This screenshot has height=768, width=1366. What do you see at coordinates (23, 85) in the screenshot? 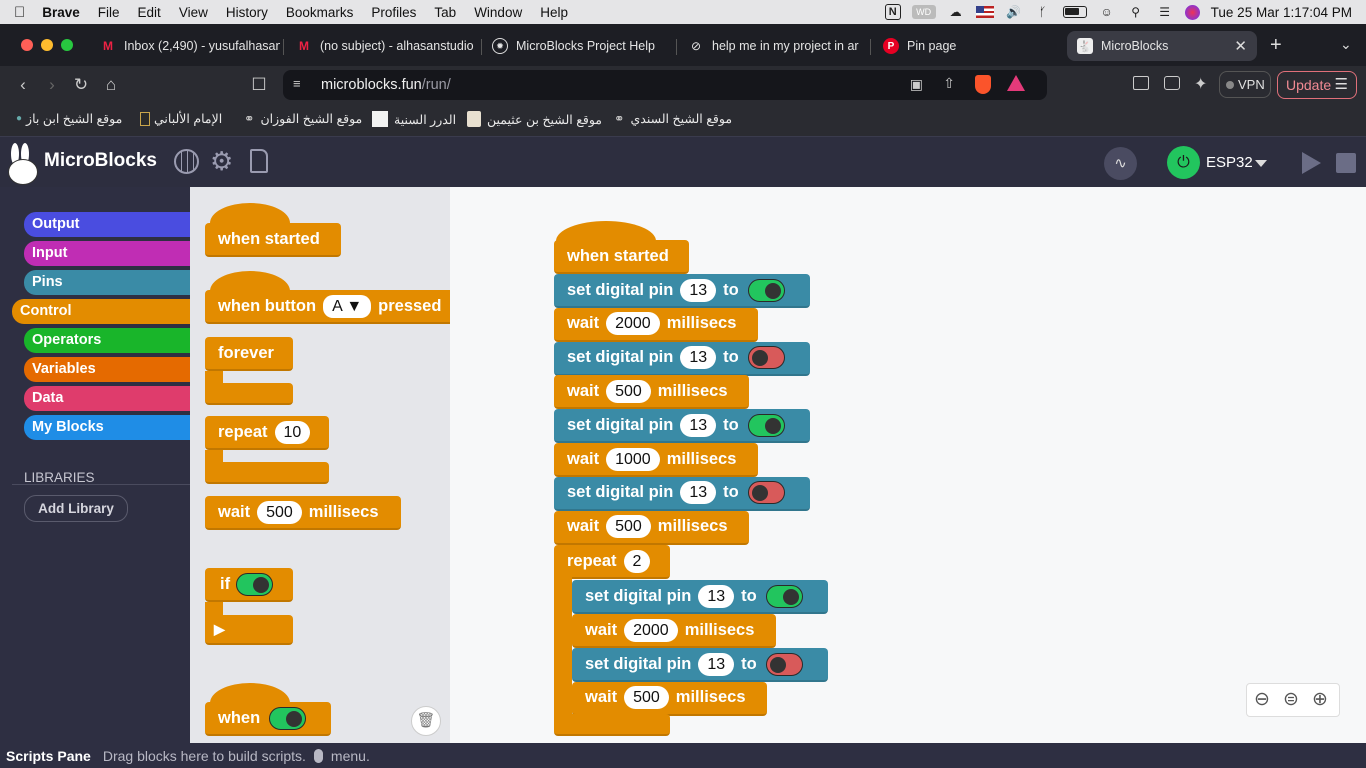
I see `back-icon: ‹` at bounding box center [23, 85].